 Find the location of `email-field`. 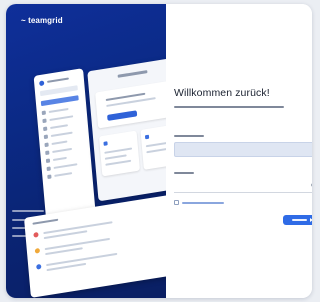

email-field is located at coordinates (243, 149).